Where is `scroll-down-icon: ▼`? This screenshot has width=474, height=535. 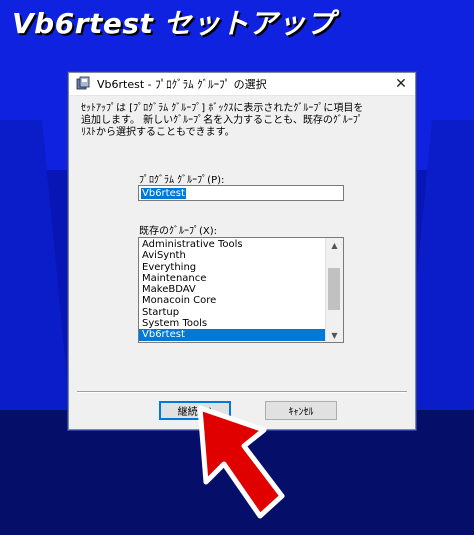 scroll-down-icon: ▼ is located at coordinates (334, 335).